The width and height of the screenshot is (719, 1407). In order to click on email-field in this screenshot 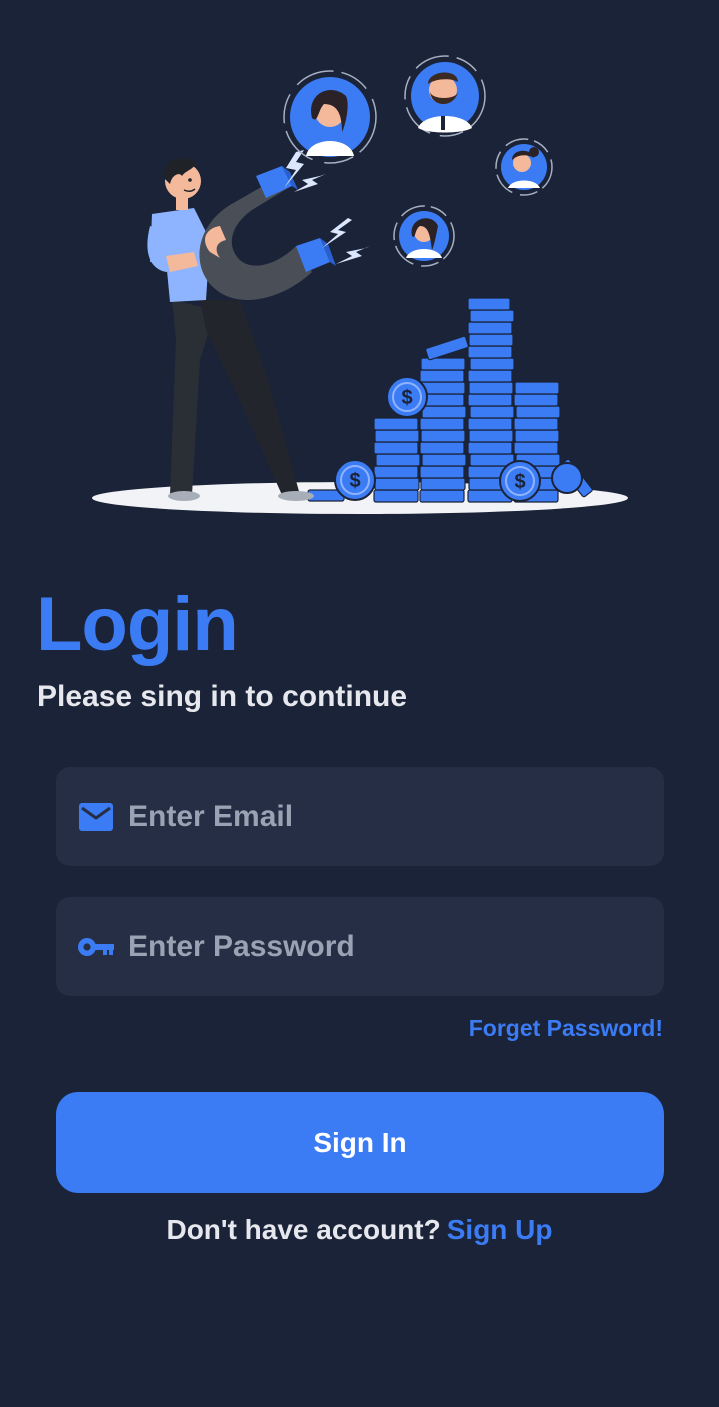, I will do `click(360, 816)`.